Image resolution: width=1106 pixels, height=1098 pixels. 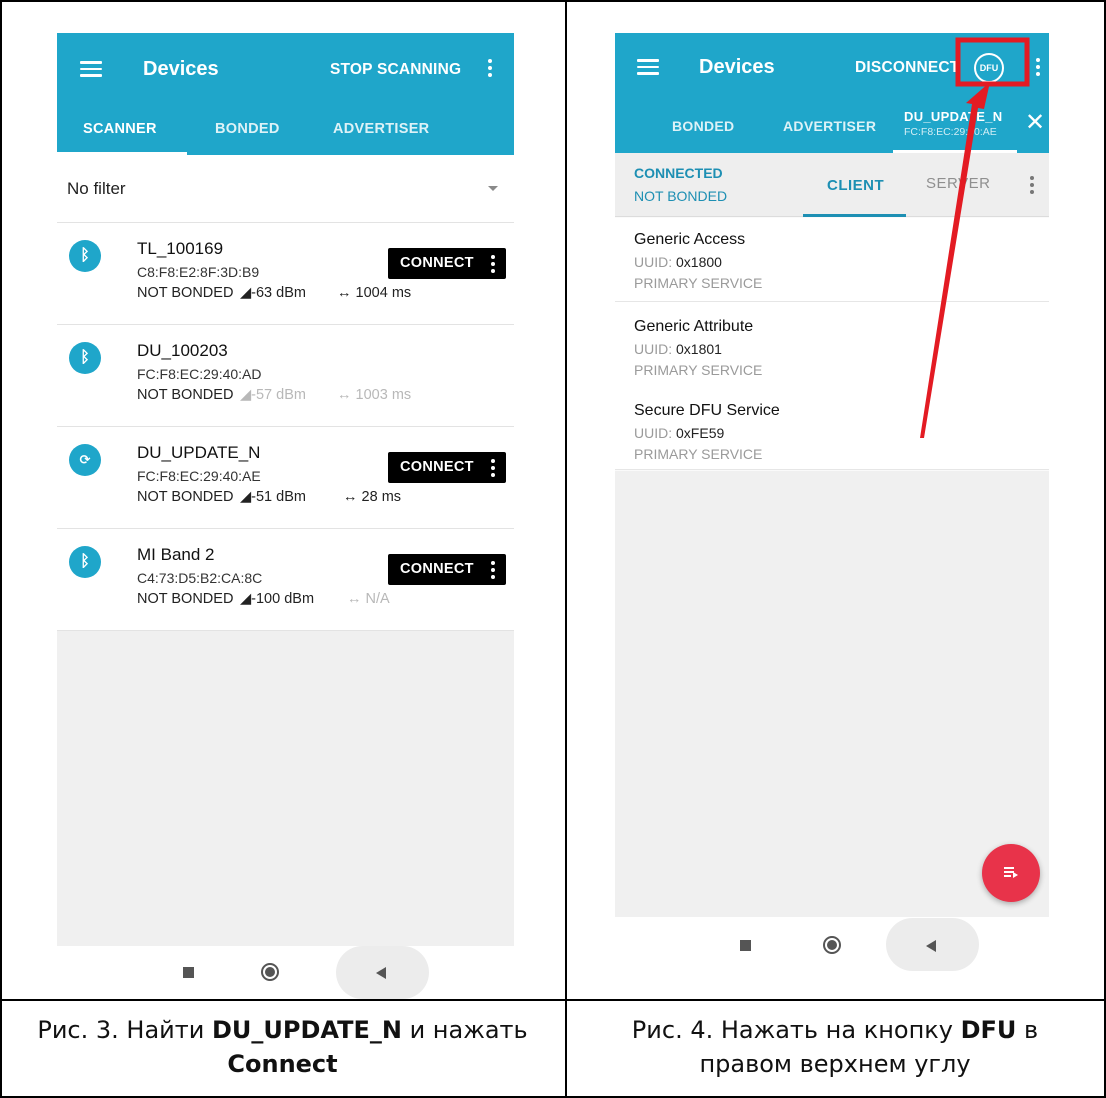 I want to click on dfu-highlight-box, so click(x=992, y=62).